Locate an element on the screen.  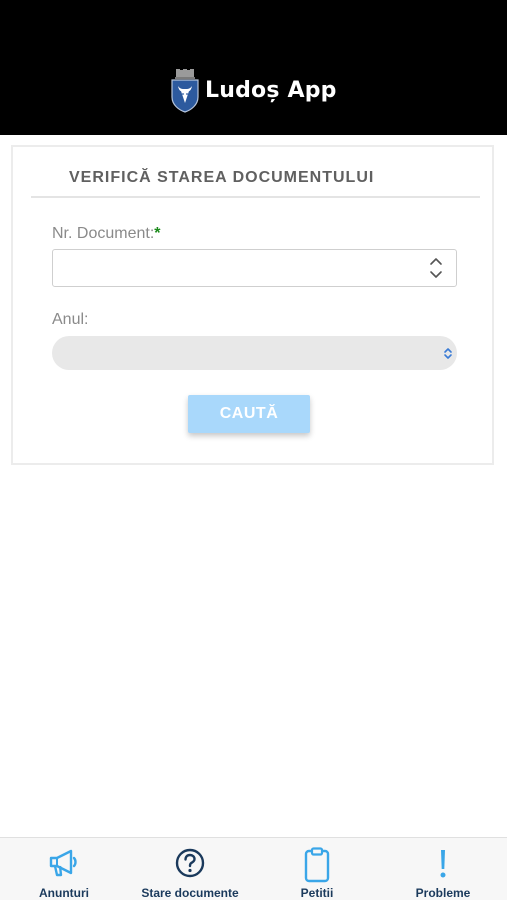
card-divider is located at coordinates (255, 197).